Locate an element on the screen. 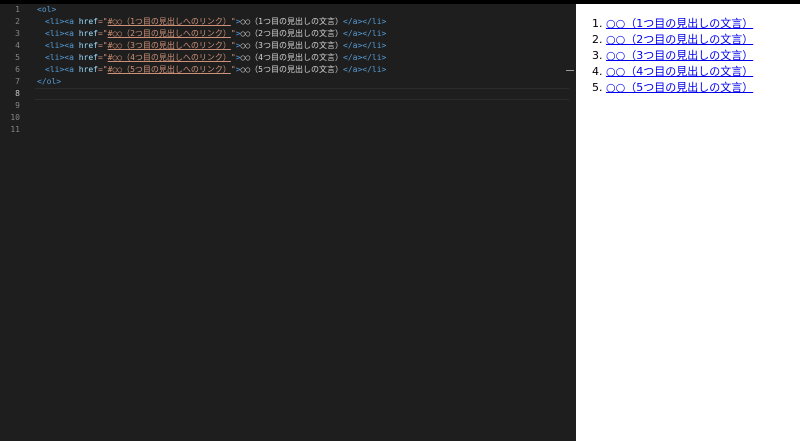  list-item: ○○（4つ目の見出しの文言） is located at coordinates (703, 72).